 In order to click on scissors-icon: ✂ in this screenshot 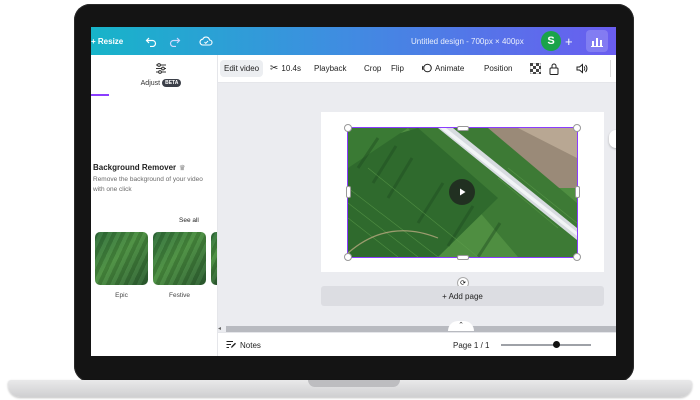, I will do `click(274, 68)`.